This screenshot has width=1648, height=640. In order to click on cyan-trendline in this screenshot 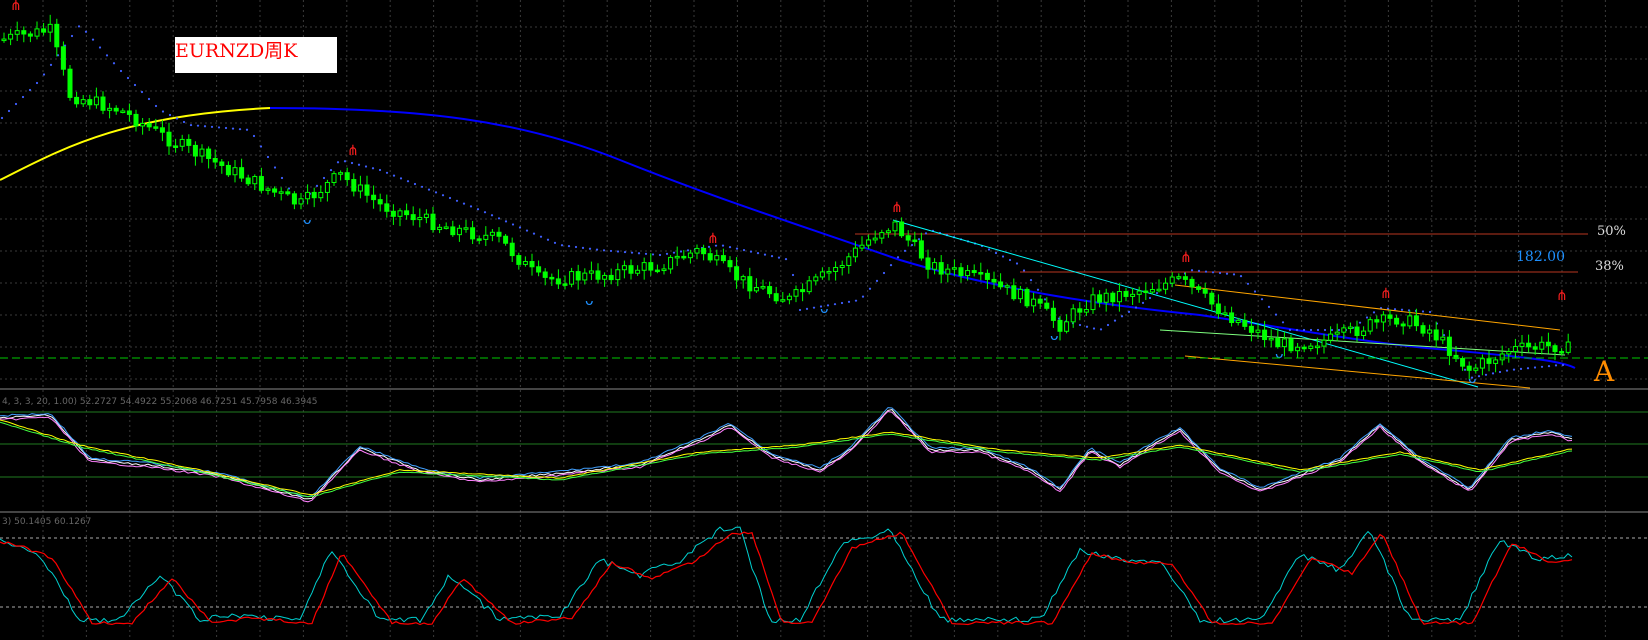, I will do `click(1185, 303)`.